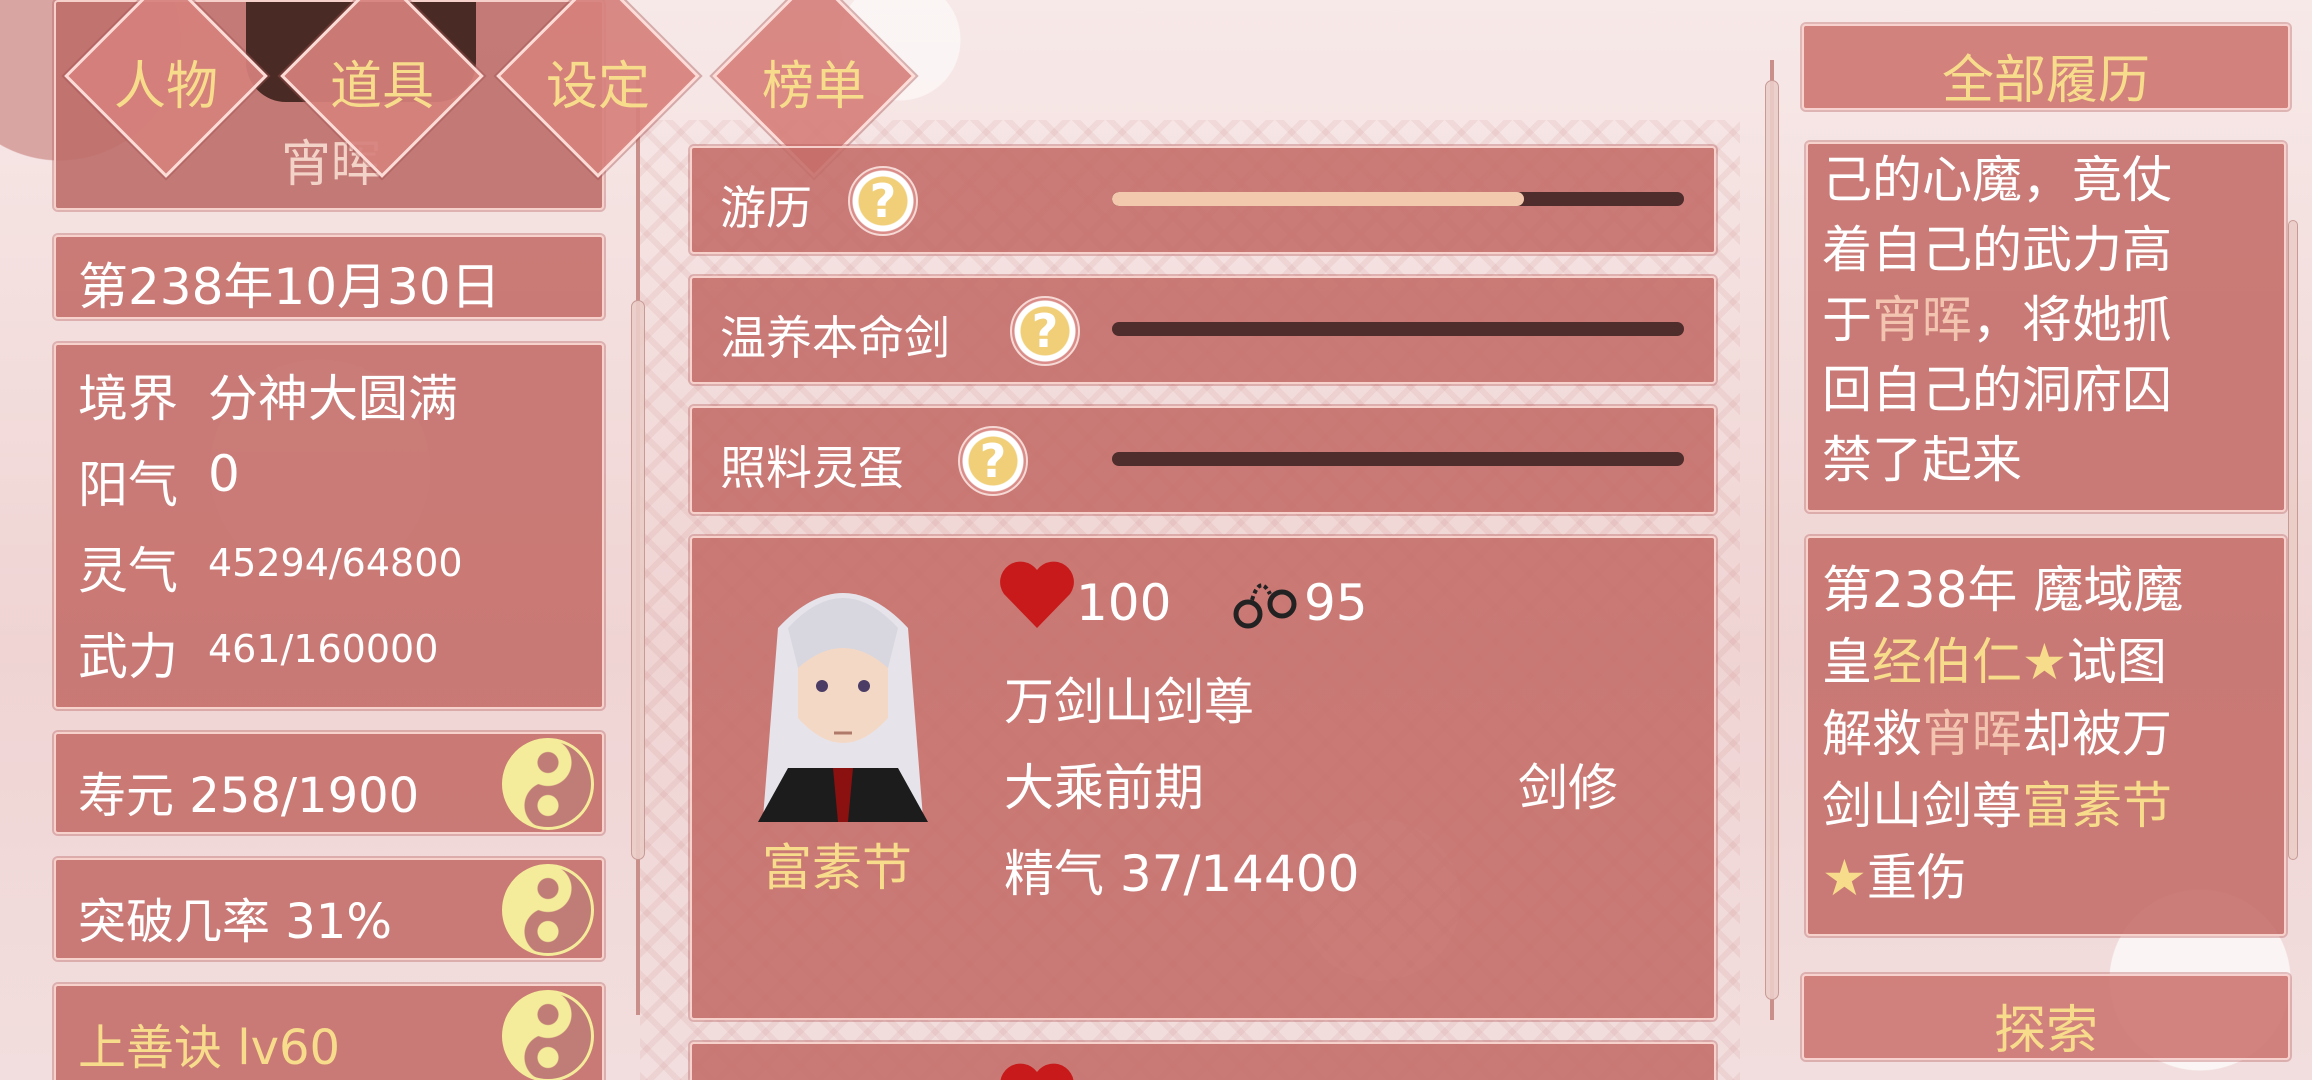  Describe the element at coordinates (1916, 878) in the screenshot. I see `history-text: 重伤` at that location.